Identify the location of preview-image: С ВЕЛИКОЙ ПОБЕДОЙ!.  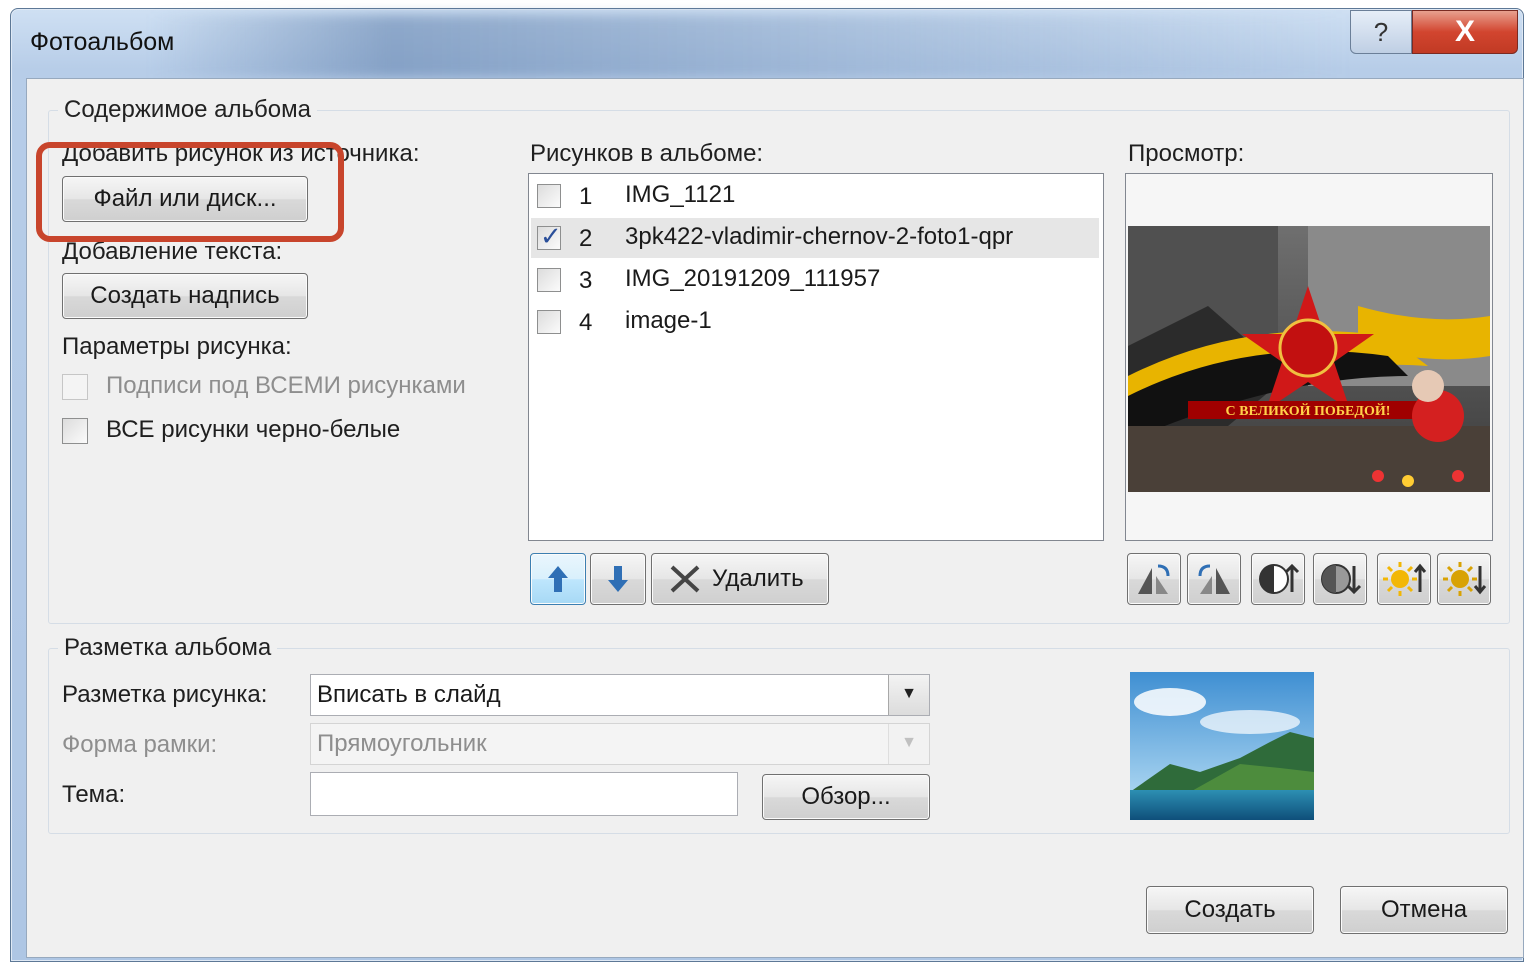
(1309, 359).